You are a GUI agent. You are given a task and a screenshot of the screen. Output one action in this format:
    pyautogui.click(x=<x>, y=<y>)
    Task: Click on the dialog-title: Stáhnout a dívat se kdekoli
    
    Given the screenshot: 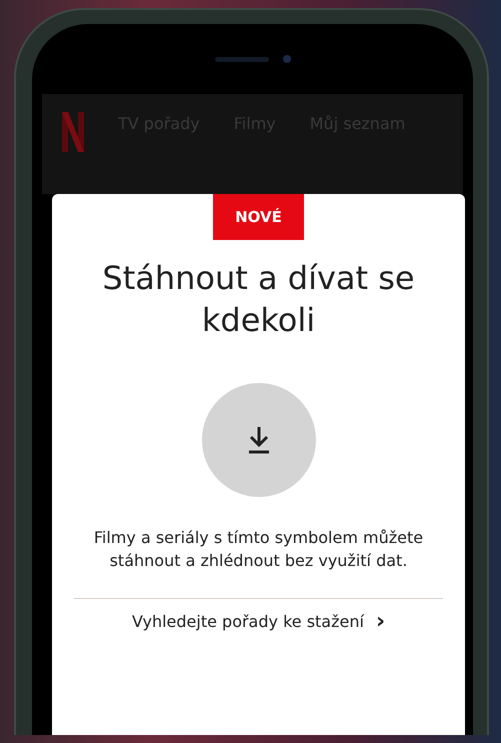 What is the action you would take?
    pyautogui.click(x=258, y=299)
    